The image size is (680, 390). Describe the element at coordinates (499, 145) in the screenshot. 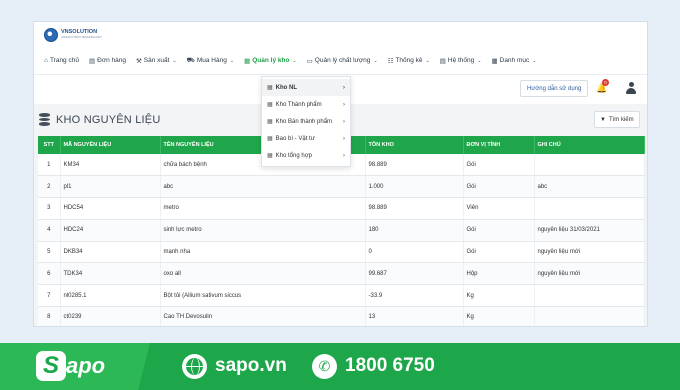

I see `column-header: ĐƠN VỊ TÍNH` at that location.